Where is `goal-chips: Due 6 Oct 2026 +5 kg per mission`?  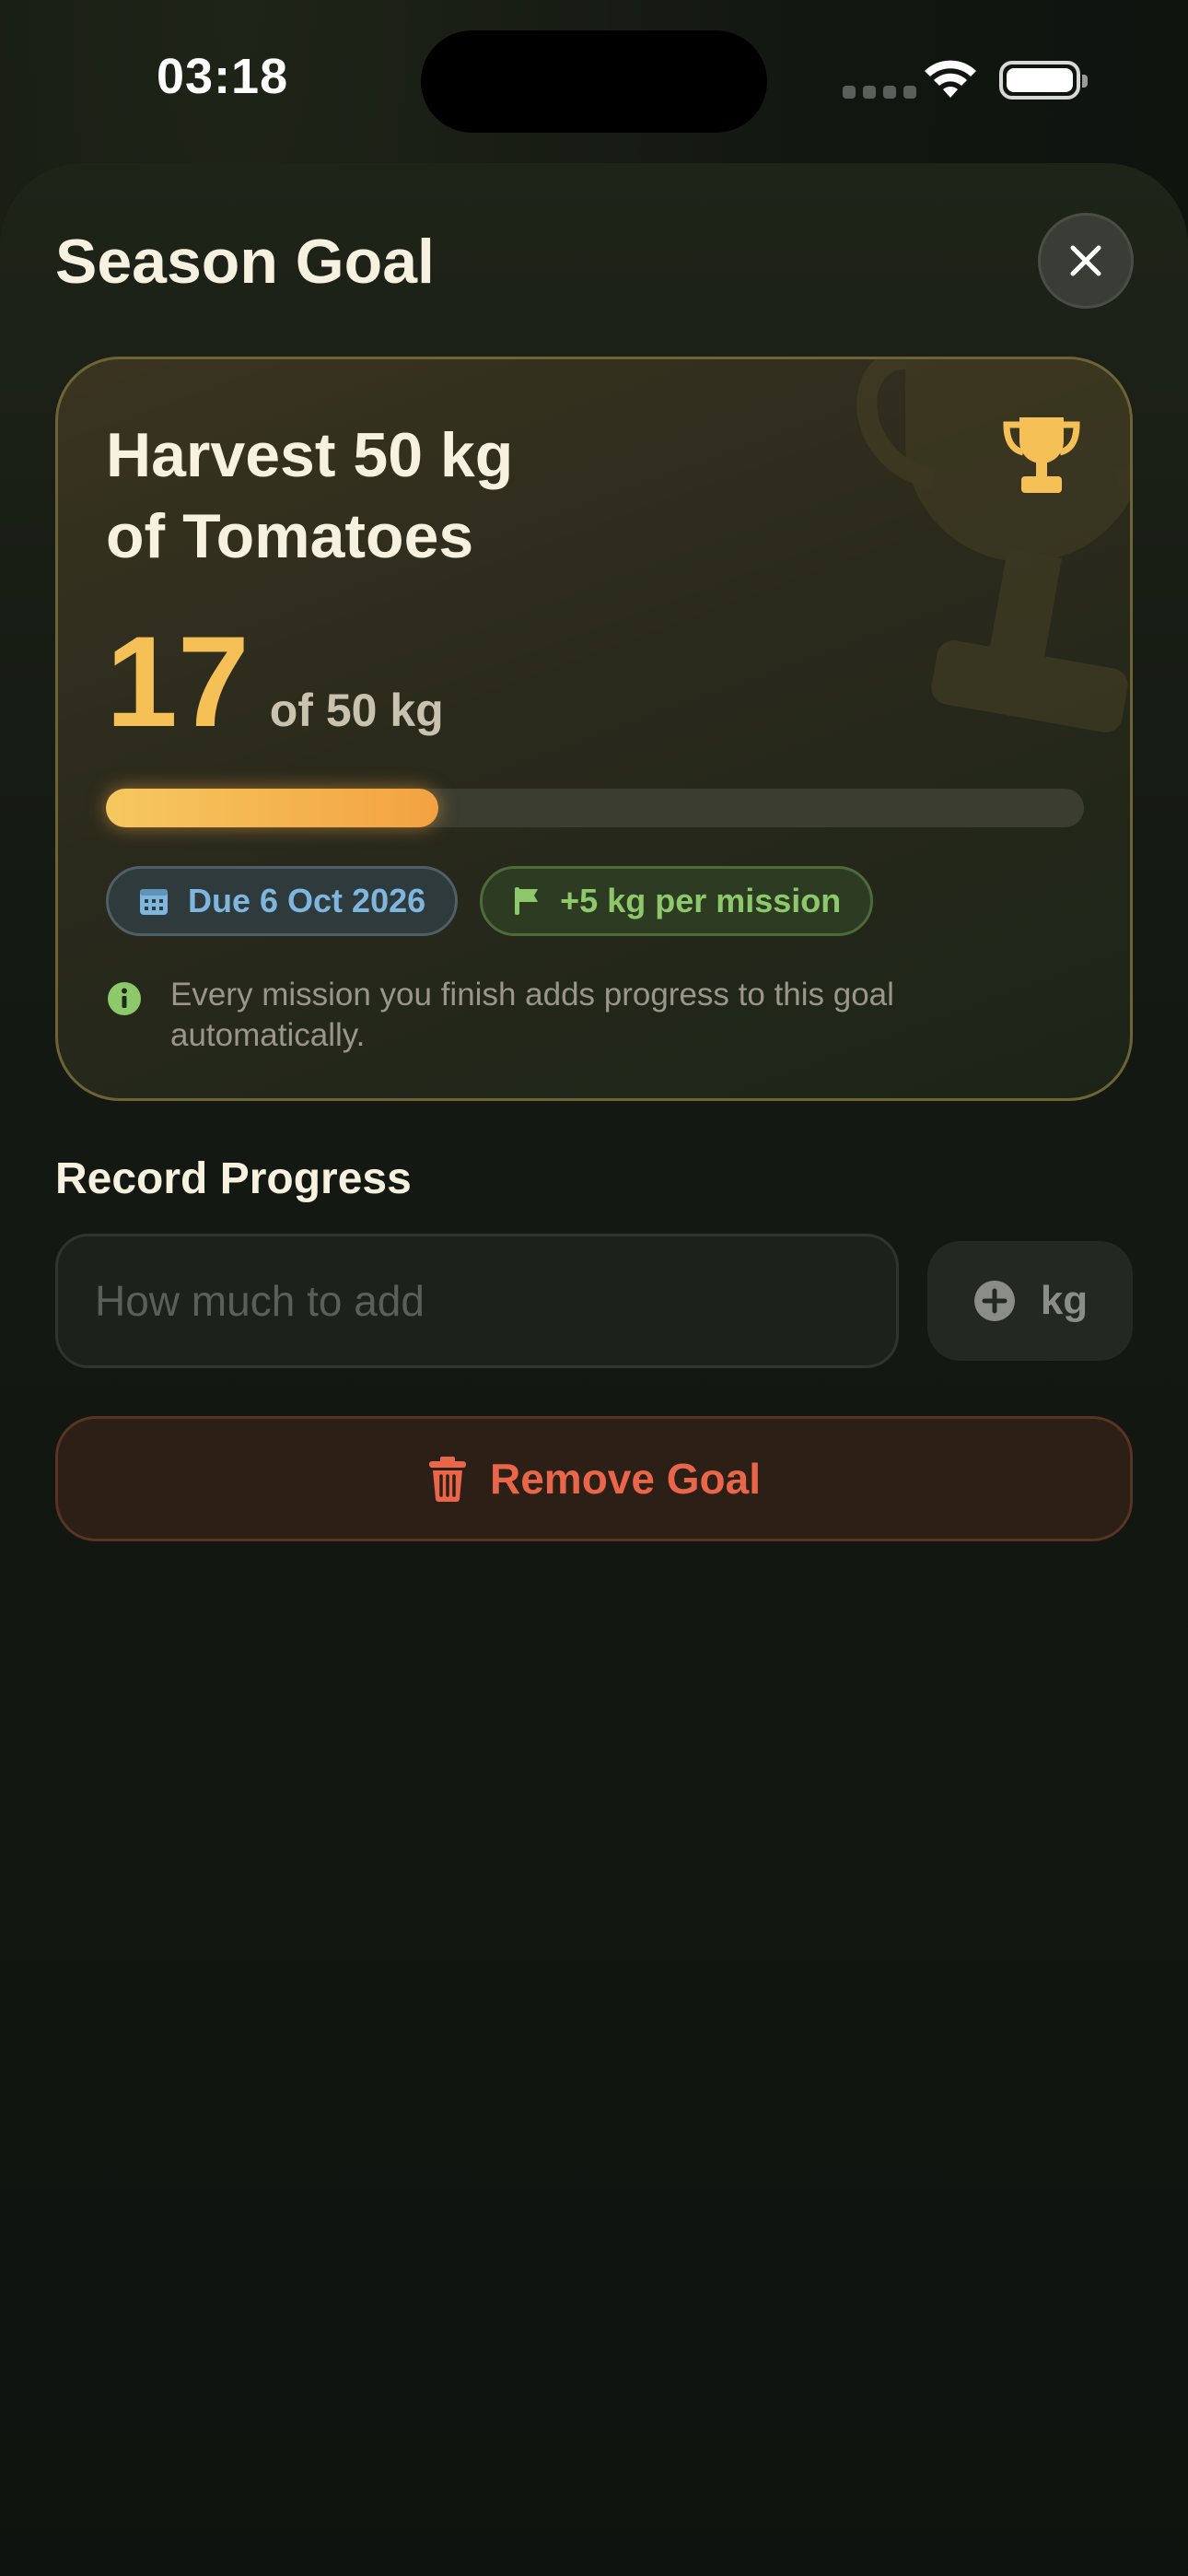
goal-chips: Due 6 Oct 2026 +5 kg per mission is located at coordinates (490, 901).